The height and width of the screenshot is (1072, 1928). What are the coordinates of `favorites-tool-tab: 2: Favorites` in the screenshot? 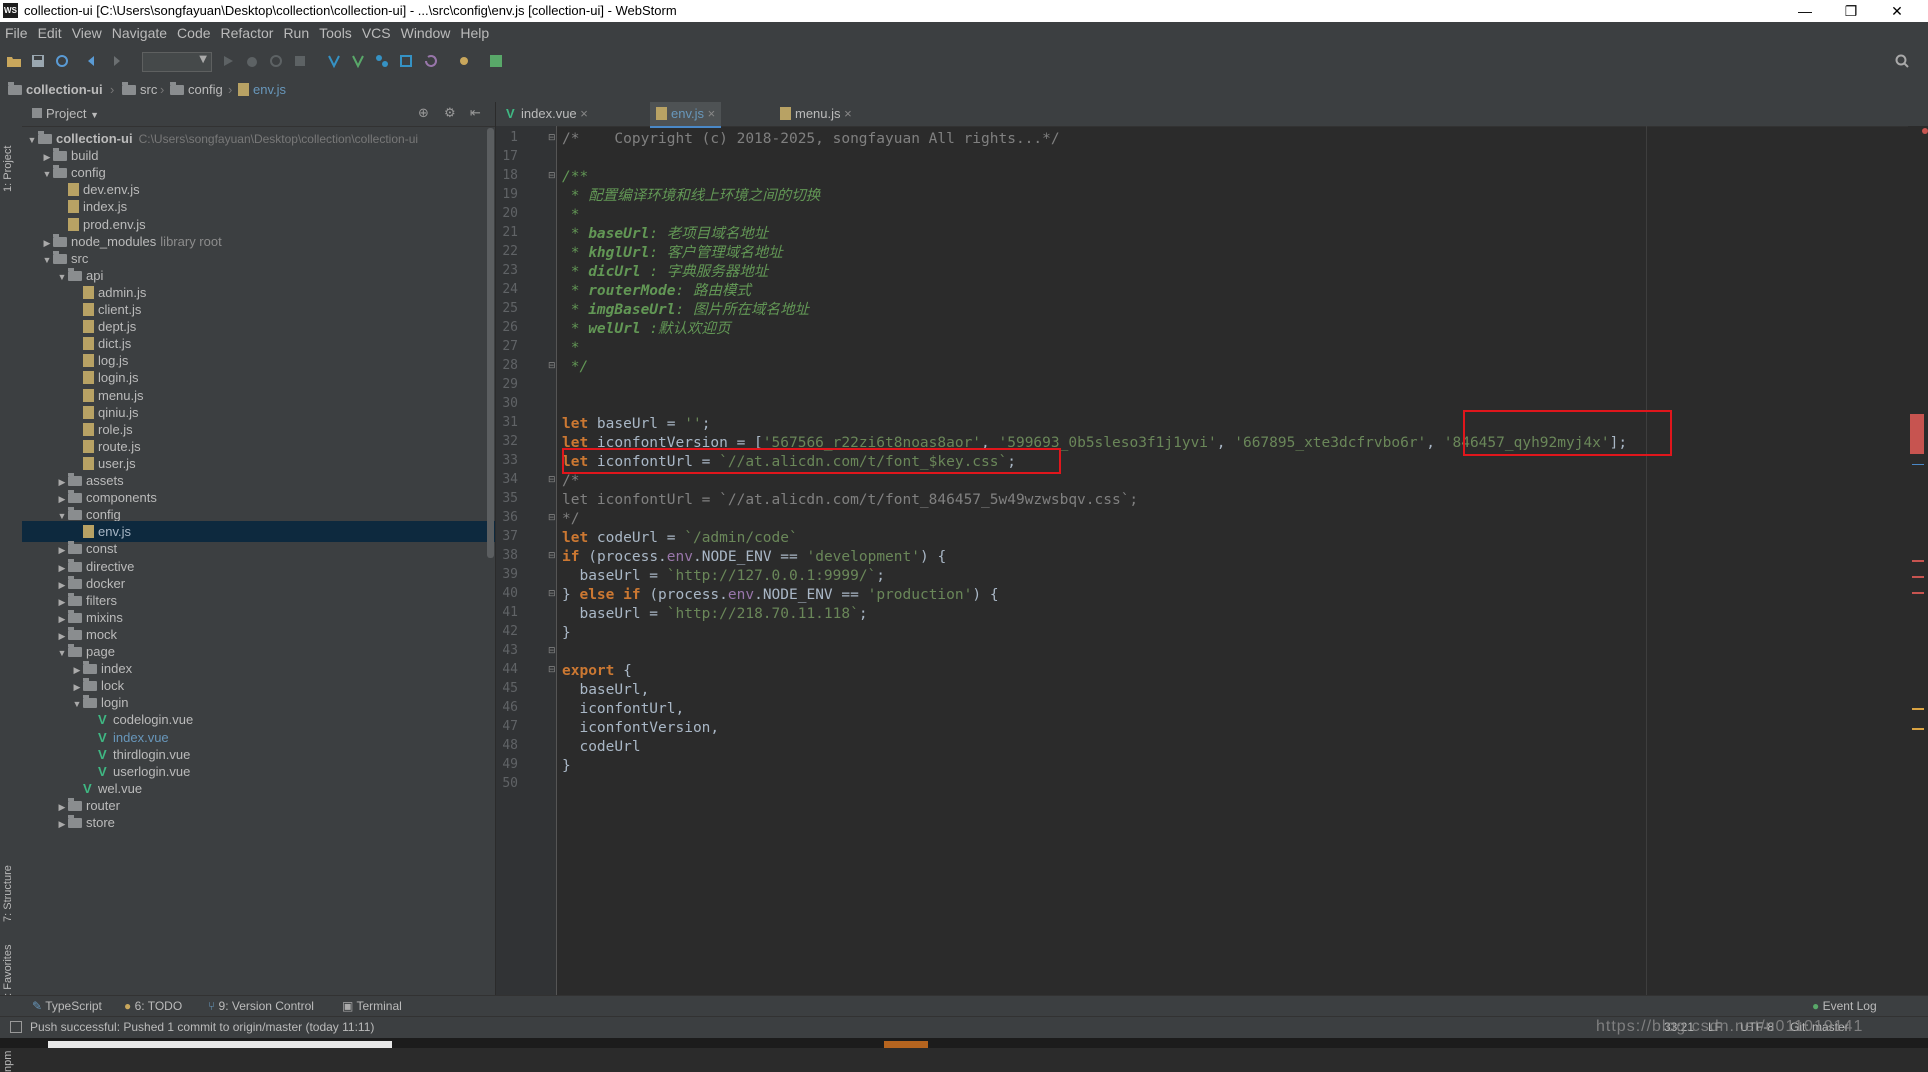 It's located at (8, 973).